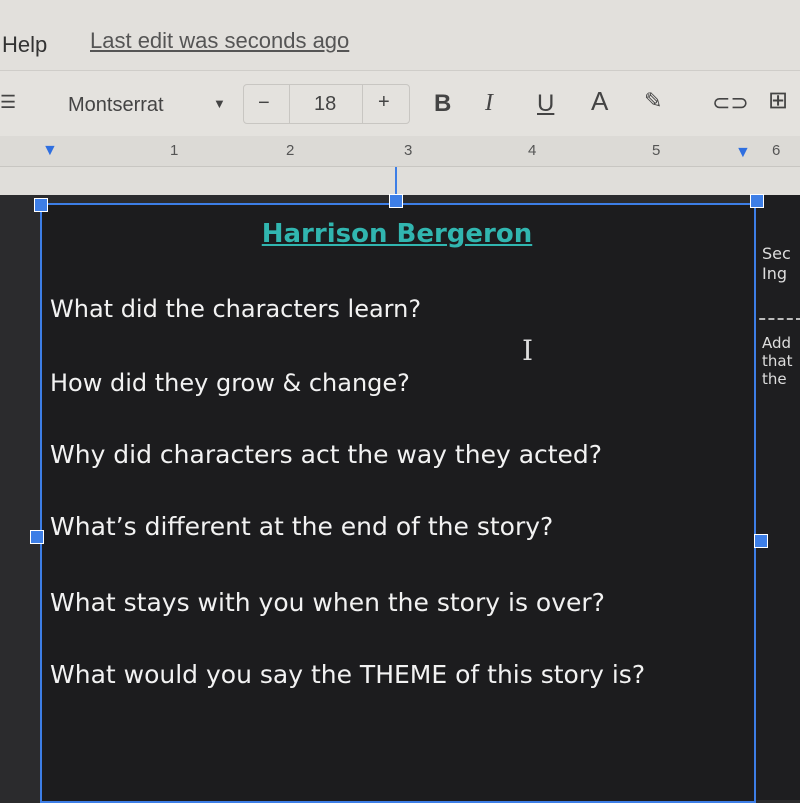 This screenshot has width=800, height=803. What do you see at coordinates (489, 103) in the screenshot?
I see `italic-button: I` at bounding box center [489, 103].